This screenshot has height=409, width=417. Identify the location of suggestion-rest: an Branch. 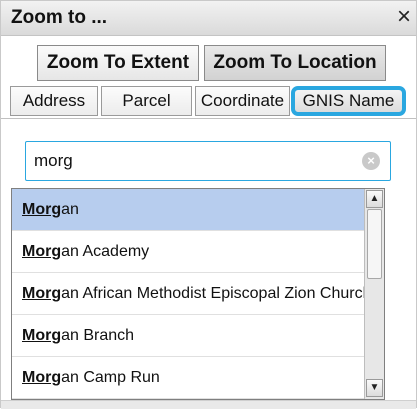
(98, 335).